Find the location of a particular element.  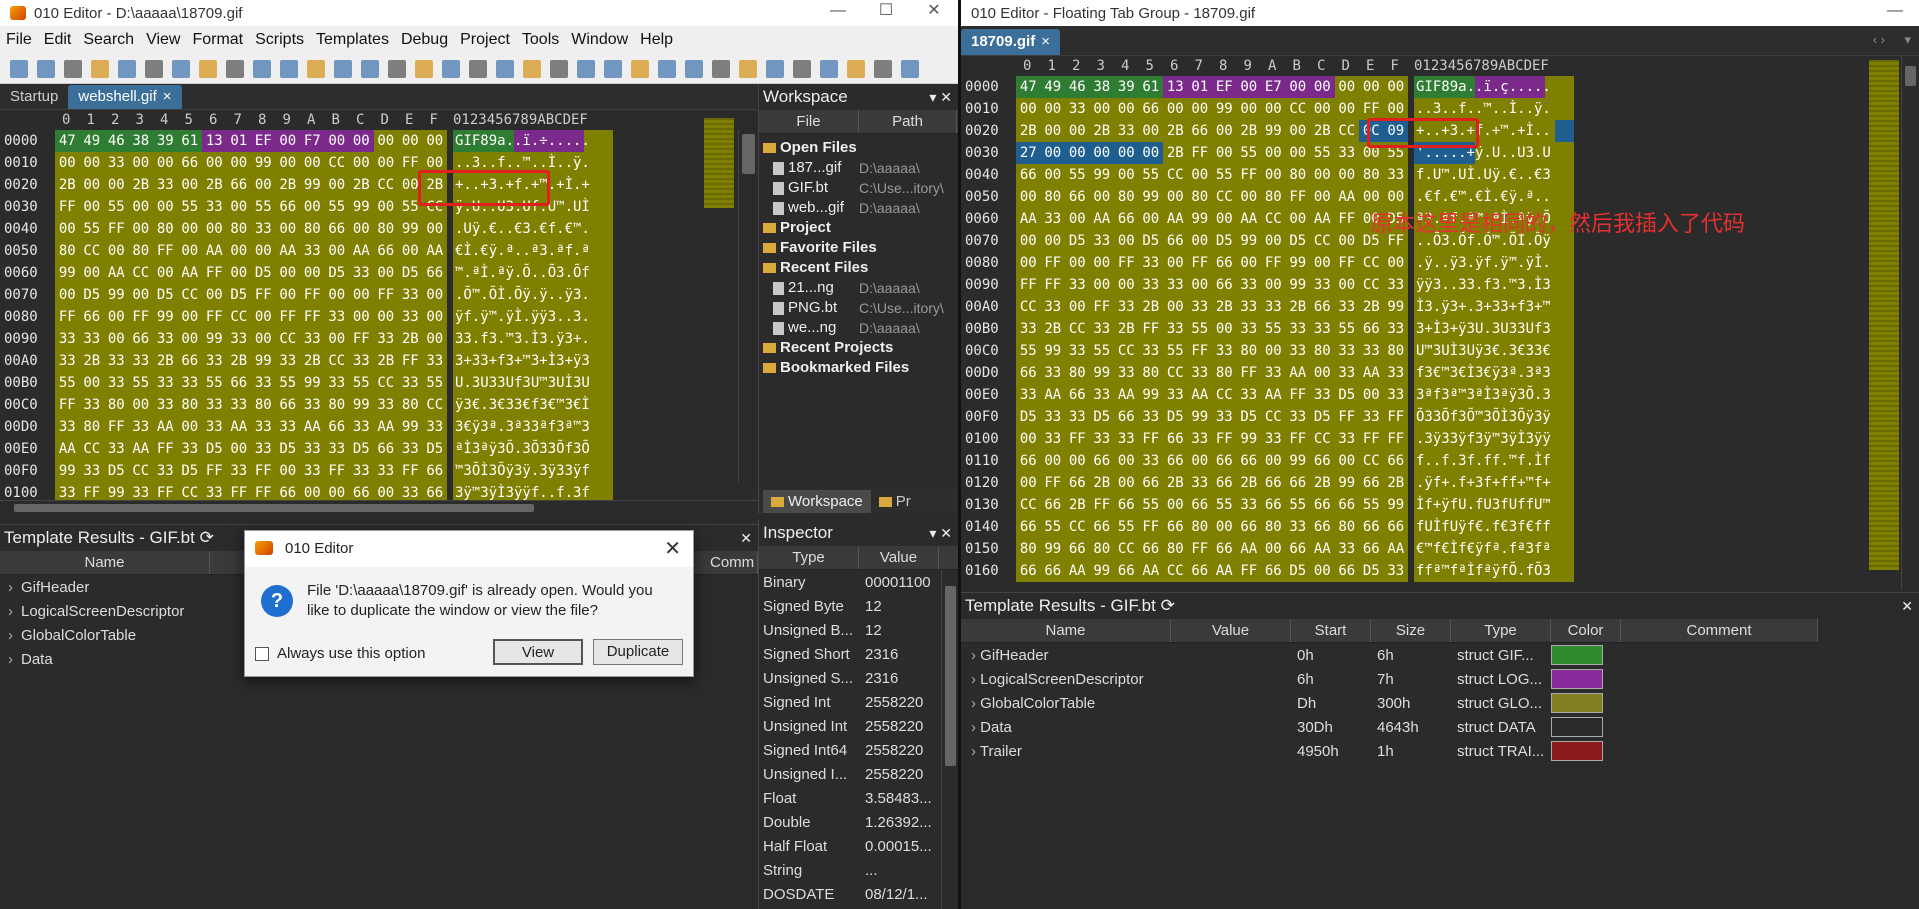

hex-byte: 61 is located at coordinates (1150, 87).